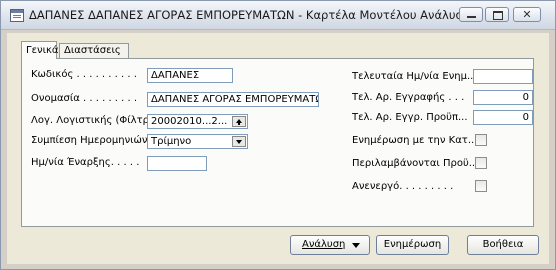  Describe the element at coordinates (233, 99) in the screenshot. I see `name-field: ΔΑΠΑΝΕΣ ΑΓΟΡΑΣ ΕΜΠΟΡΕΥΜΑΤΩΝ` at that location.